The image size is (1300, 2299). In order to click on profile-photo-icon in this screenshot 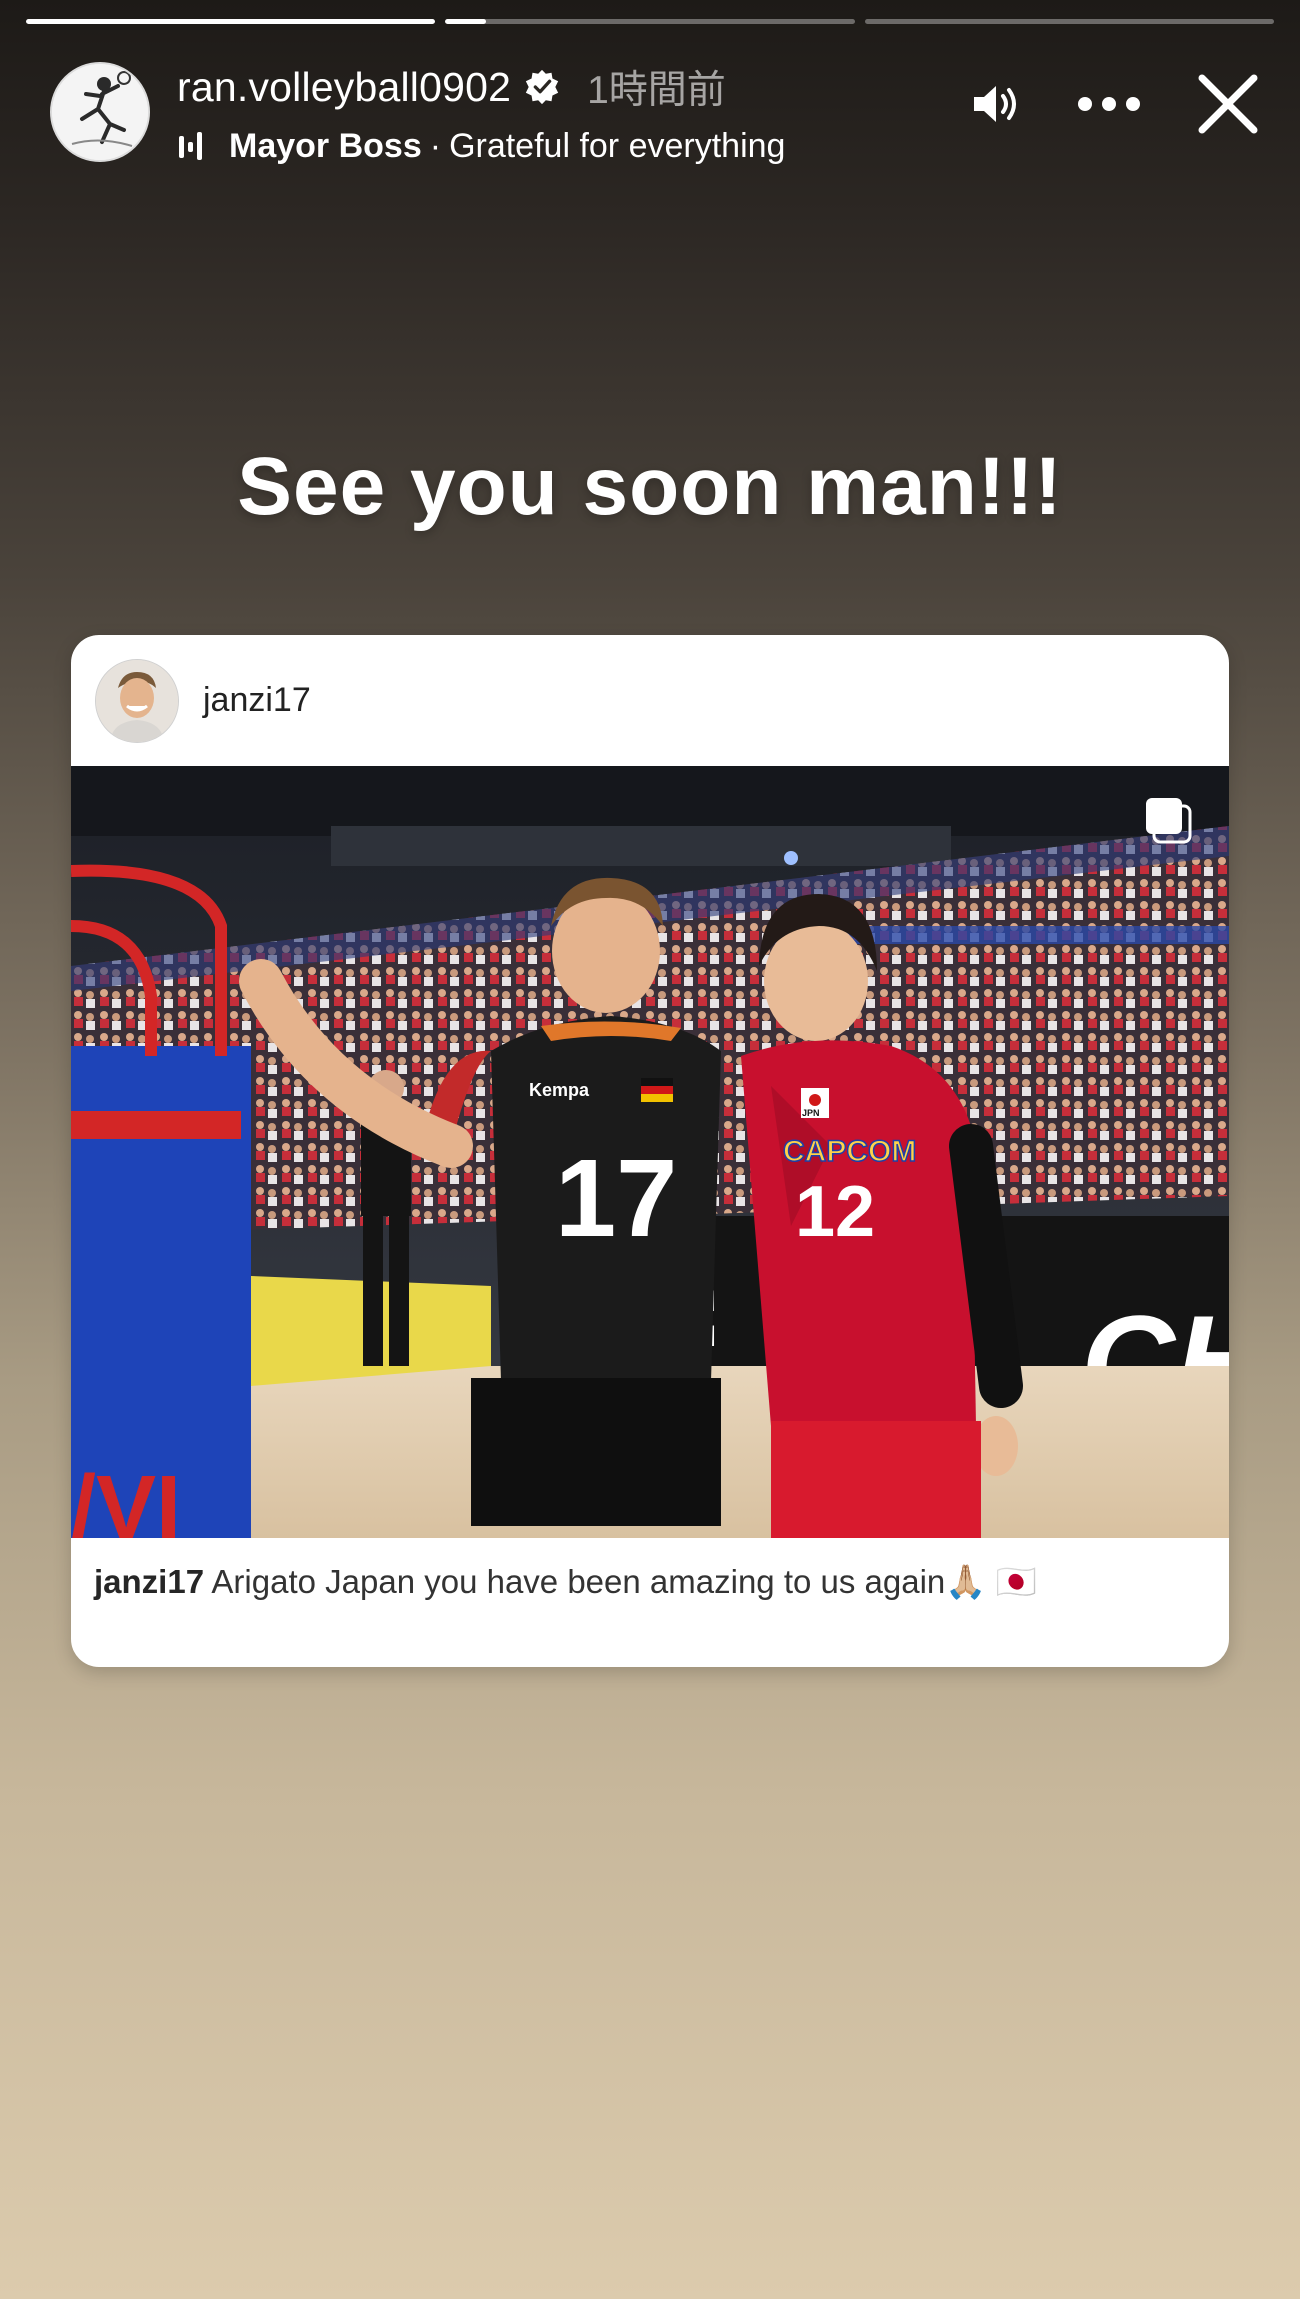, I will do `click(137, 700)`.